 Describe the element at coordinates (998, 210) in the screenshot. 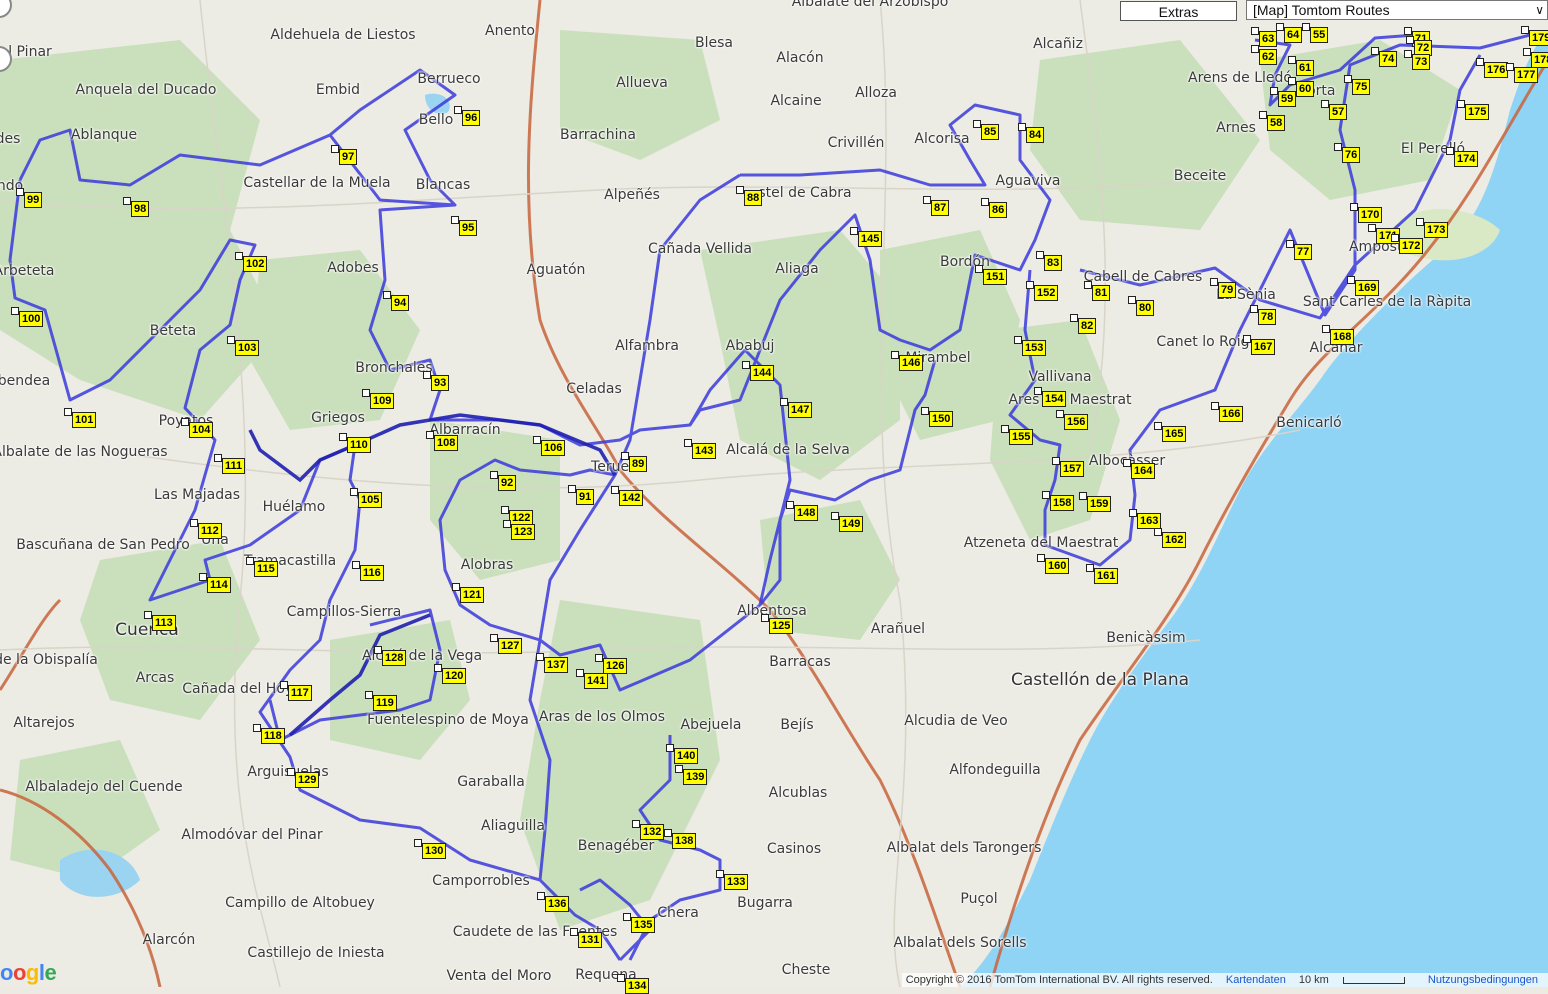

I see `waypoint-label: 86` at that location.